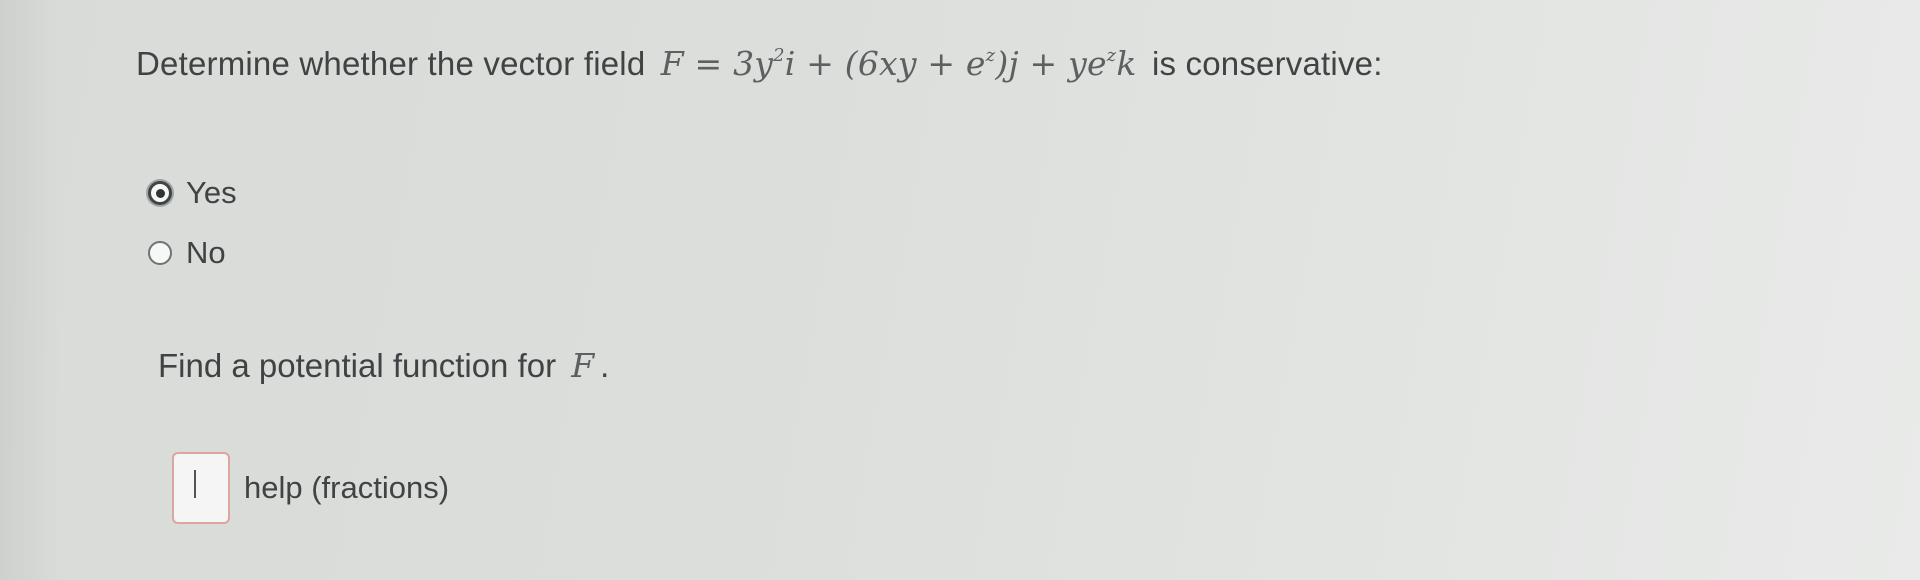 The width and height of the screenshot is (1920, 580). Describe the element at coordinates (357, 365) in the screenshot. I see `potential-prefix: Find a potential function for` at that location.